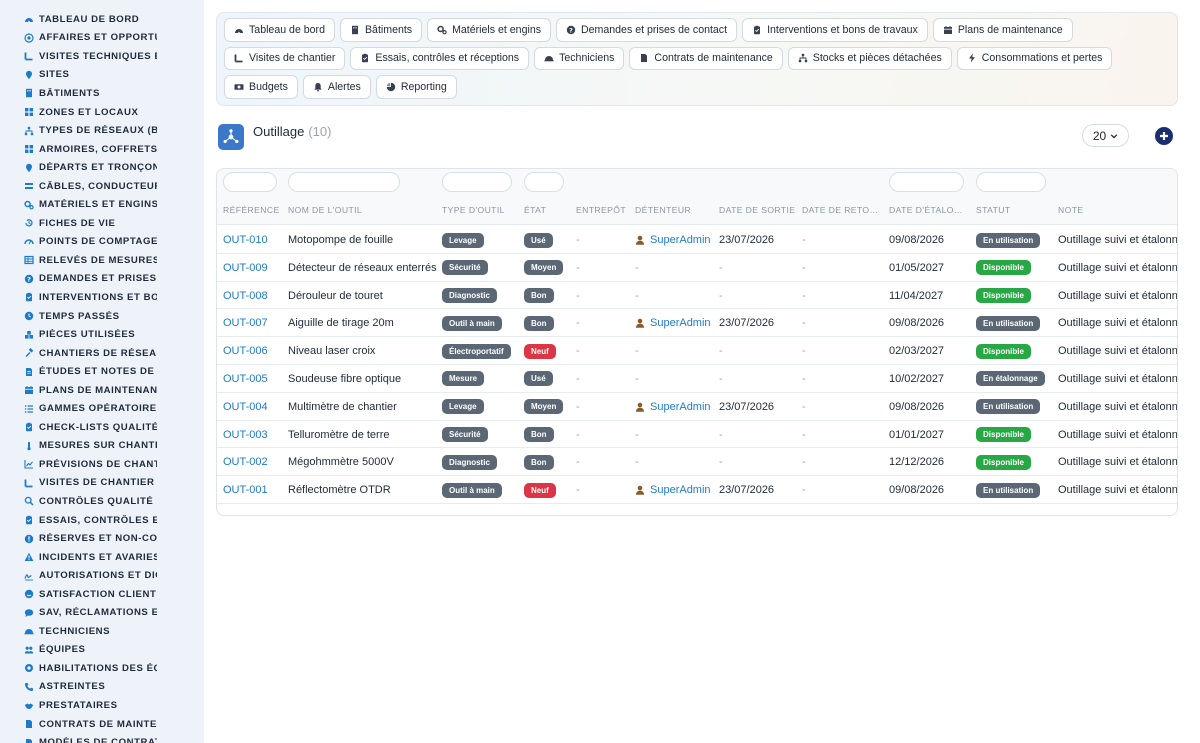 Image resolution: width=1200 pixels, height=743 pixels. What do you see at coordinates (102, 19) in the screenshot?
I see `sidebar-item: TABLEAU DE BORD` at bounding box center [102, 19].